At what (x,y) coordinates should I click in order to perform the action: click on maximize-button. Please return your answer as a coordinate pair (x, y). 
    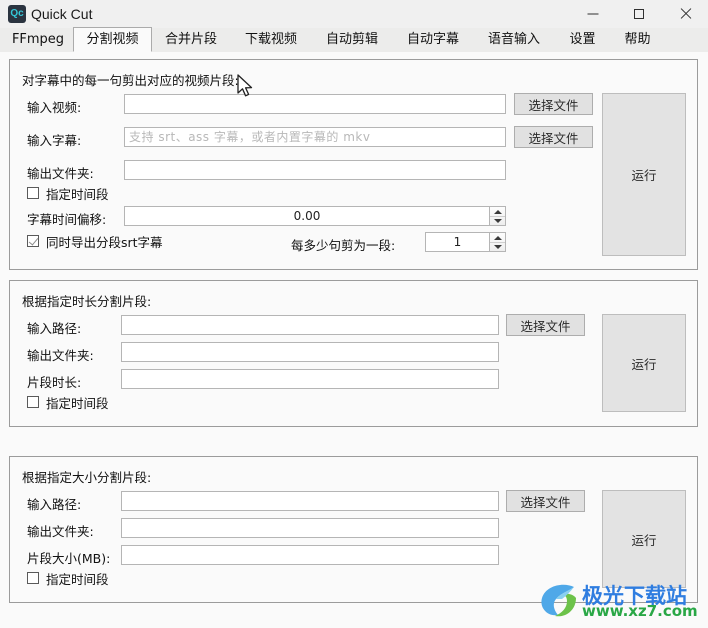
    Looking at the image, I should click on (639, 14).